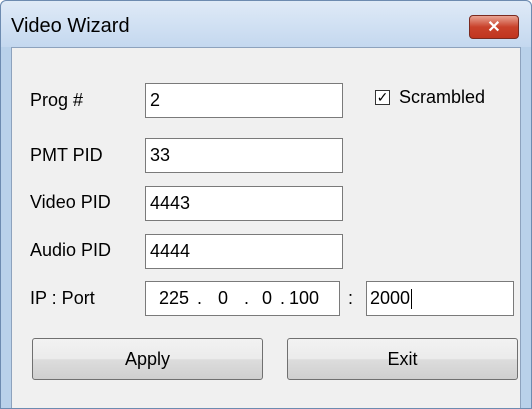 Image resolution: width=532 pixels, height=409 pixels. I want to click on ip-octet-1: 225, so click(174, 298).